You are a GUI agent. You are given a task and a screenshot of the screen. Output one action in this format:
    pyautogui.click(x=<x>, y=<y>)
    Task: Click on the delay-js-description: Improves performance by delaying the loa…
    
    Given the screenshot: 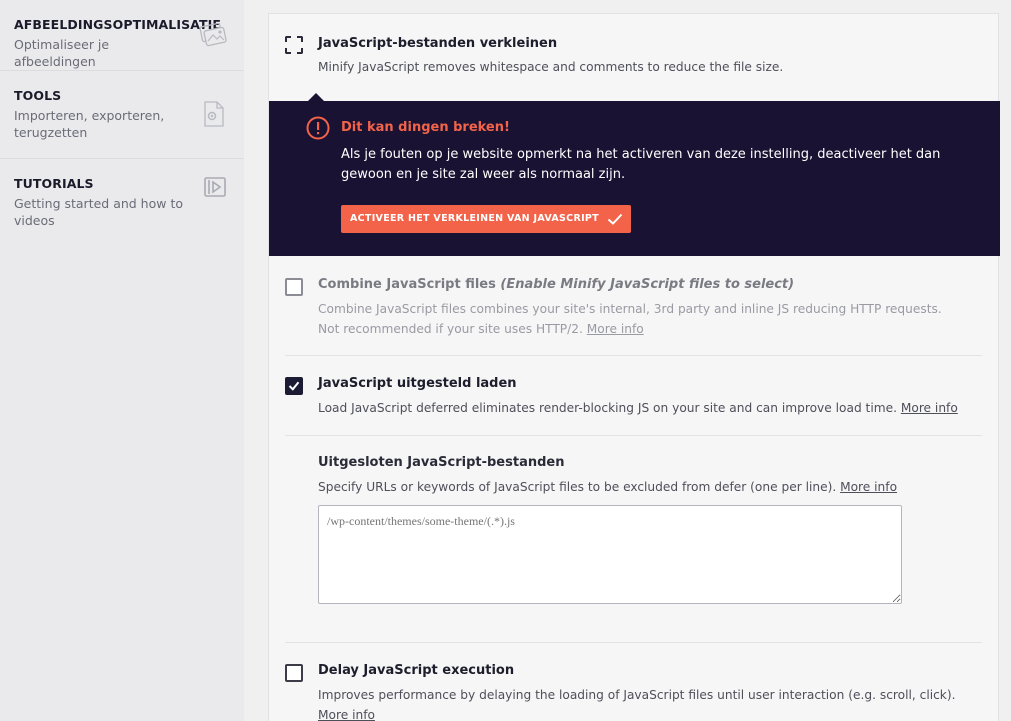 What is the action you would take?
    pyautogui.click(x=643, y=703)
    